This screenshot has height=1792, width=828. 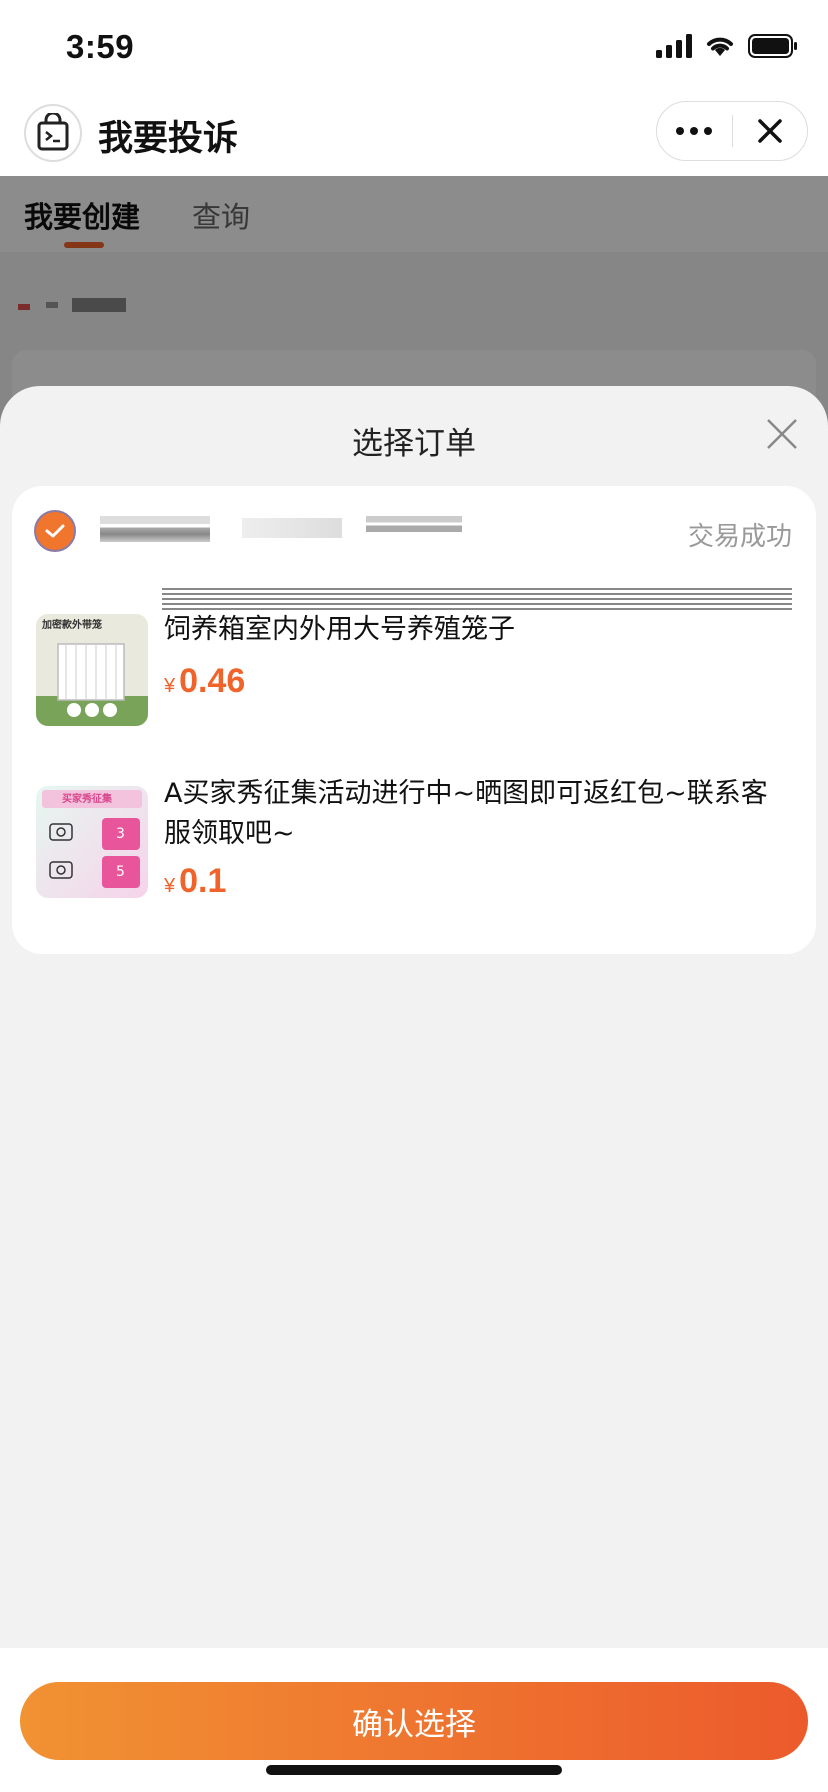 What do you see at coordinates (477, 599) in the screenshot?
I see `redacted-title-prefix` at bounding box center [477, 599].